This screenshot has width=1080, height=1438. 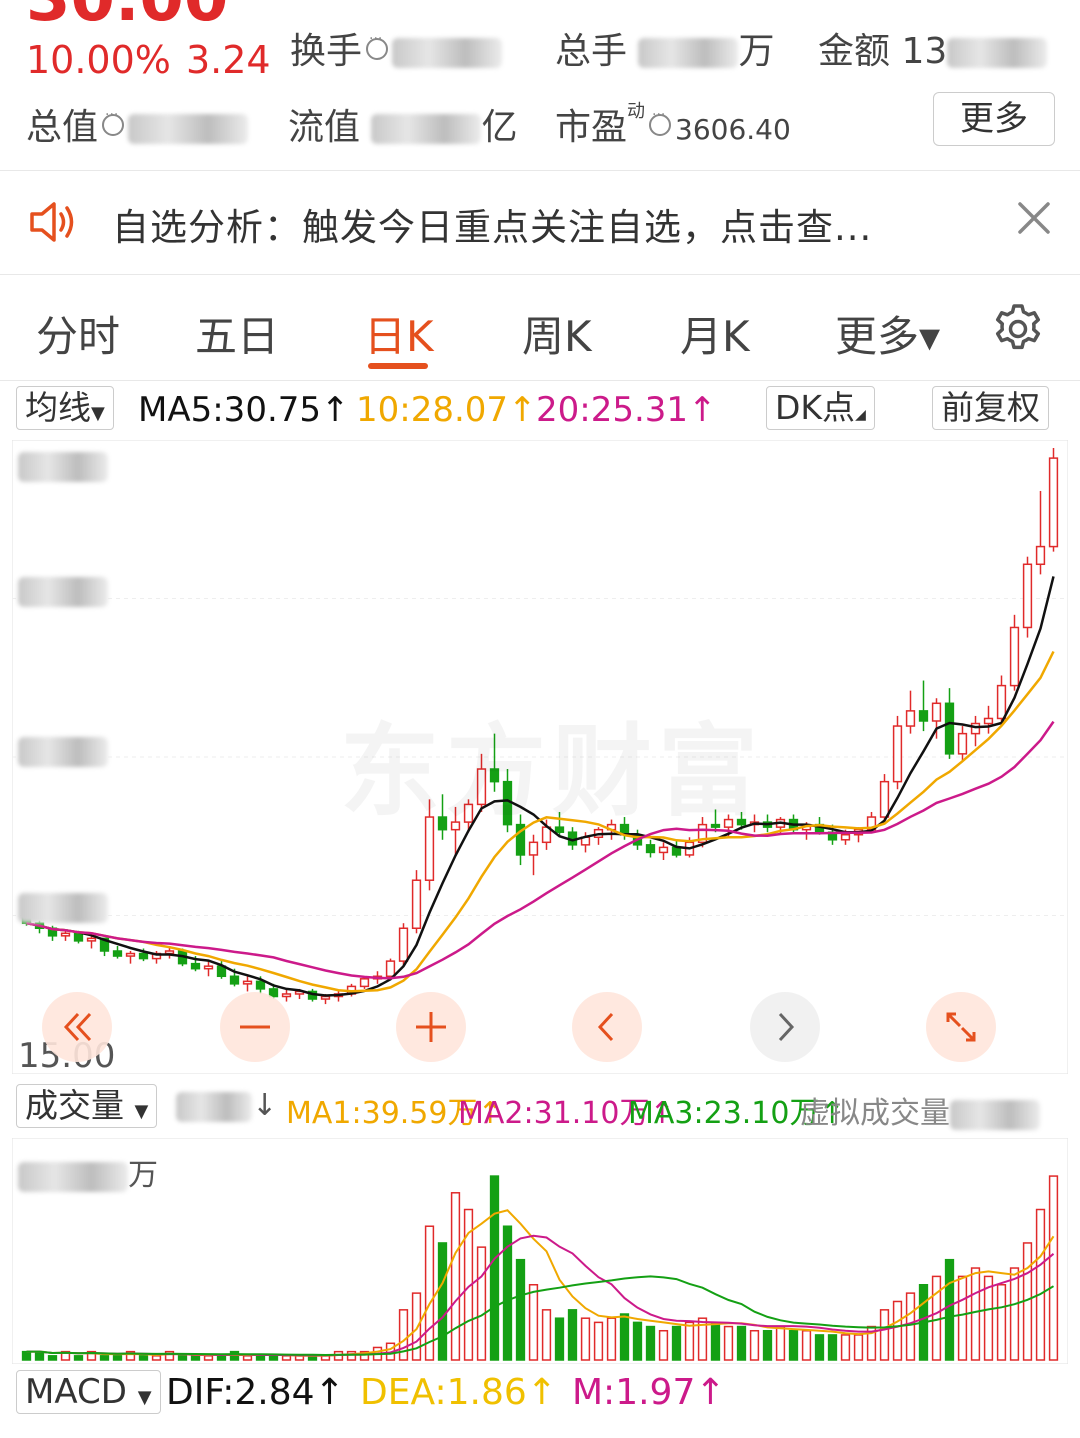 I want to click on pe-label: 市盈, so click(x=591, y=127).